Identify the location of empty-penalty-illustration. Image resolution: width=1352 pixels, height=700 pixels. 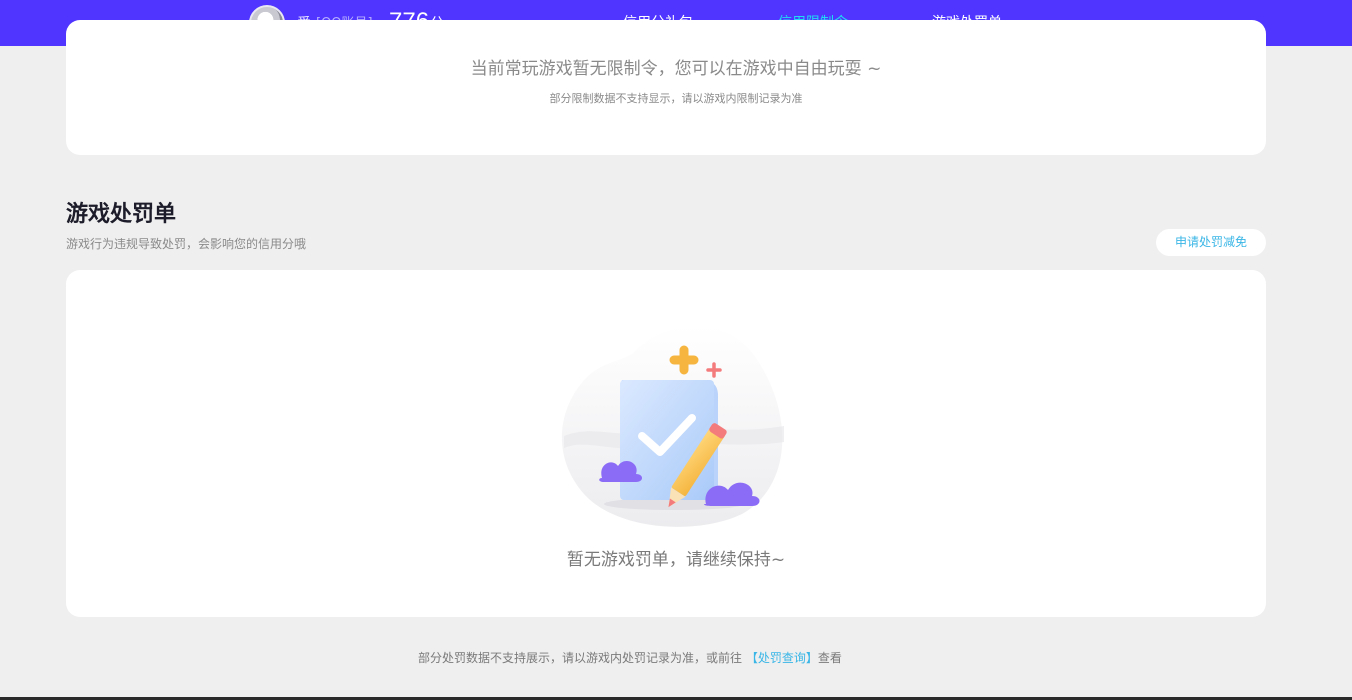
(672, 426).